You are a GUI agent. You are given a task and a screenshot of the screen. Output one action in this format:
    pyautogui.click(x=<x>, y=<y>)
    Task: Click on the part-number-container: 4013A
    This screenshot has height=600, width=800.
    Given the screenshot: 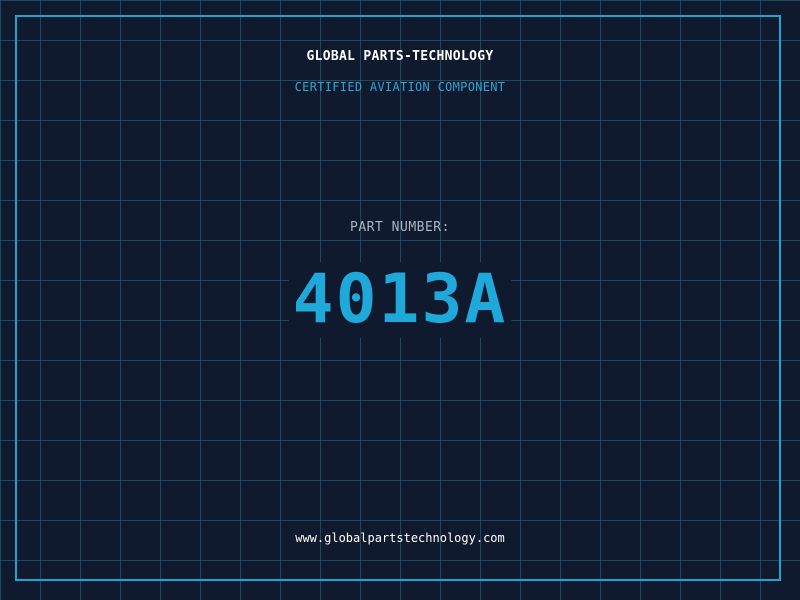 What is the action you would take?
    pyautogui.click(x=400, y=300)
    